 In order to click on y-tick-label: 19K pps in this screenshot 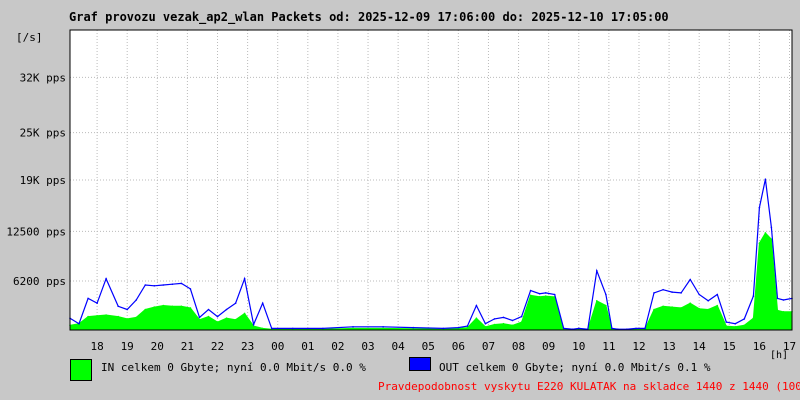, I will do `click(43, 180)`.